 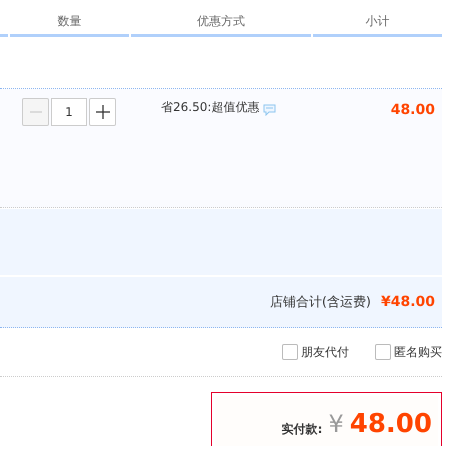 I want to click on payment-amount: 48.00, so click(x=391, y=424).